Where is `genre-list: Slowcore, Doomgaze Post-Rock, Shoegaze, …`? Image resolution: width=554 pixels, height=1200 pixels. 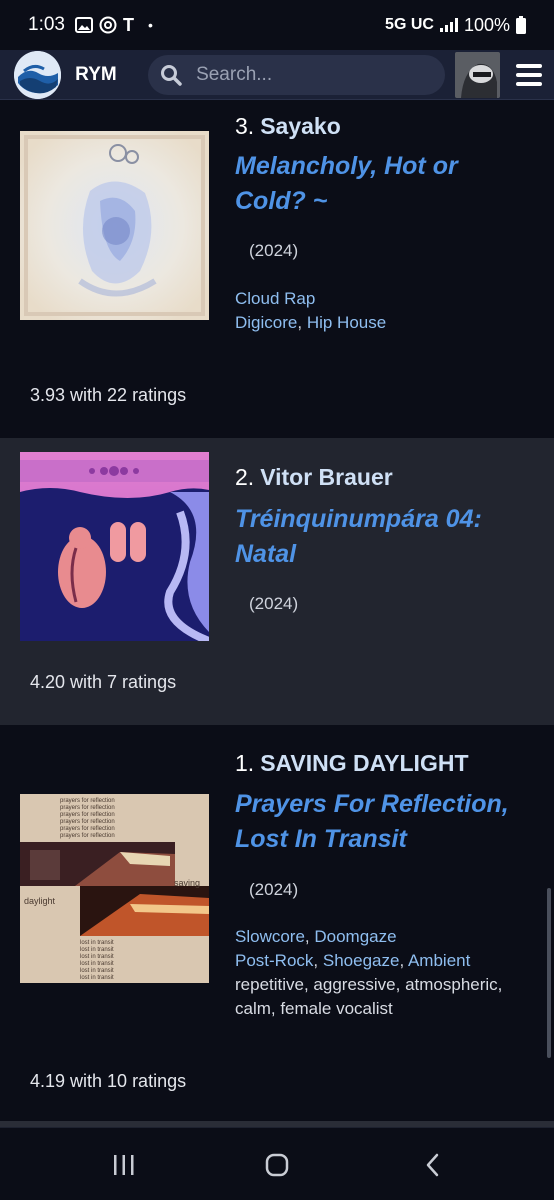 genre-list: Slowcore, Doomgaze Post-Rock, Shoegaze, … is located at coordinates (385, 973).